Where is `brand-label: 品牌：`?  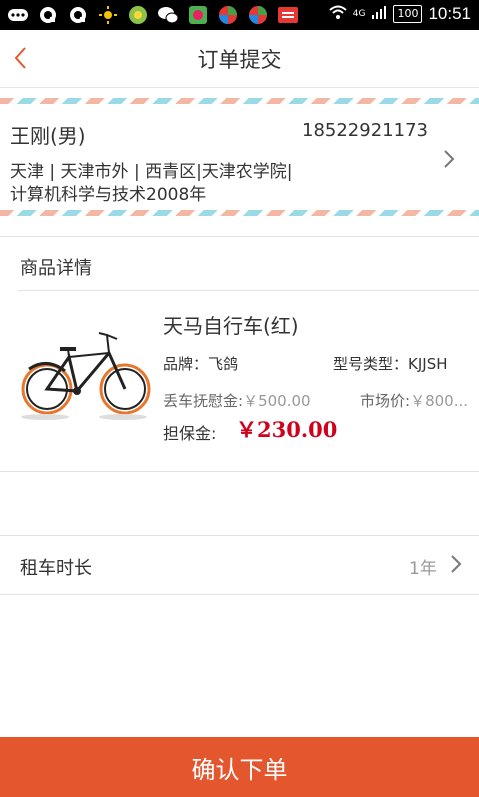
brand-label: 品牌： is located at coordinates (186, 364).